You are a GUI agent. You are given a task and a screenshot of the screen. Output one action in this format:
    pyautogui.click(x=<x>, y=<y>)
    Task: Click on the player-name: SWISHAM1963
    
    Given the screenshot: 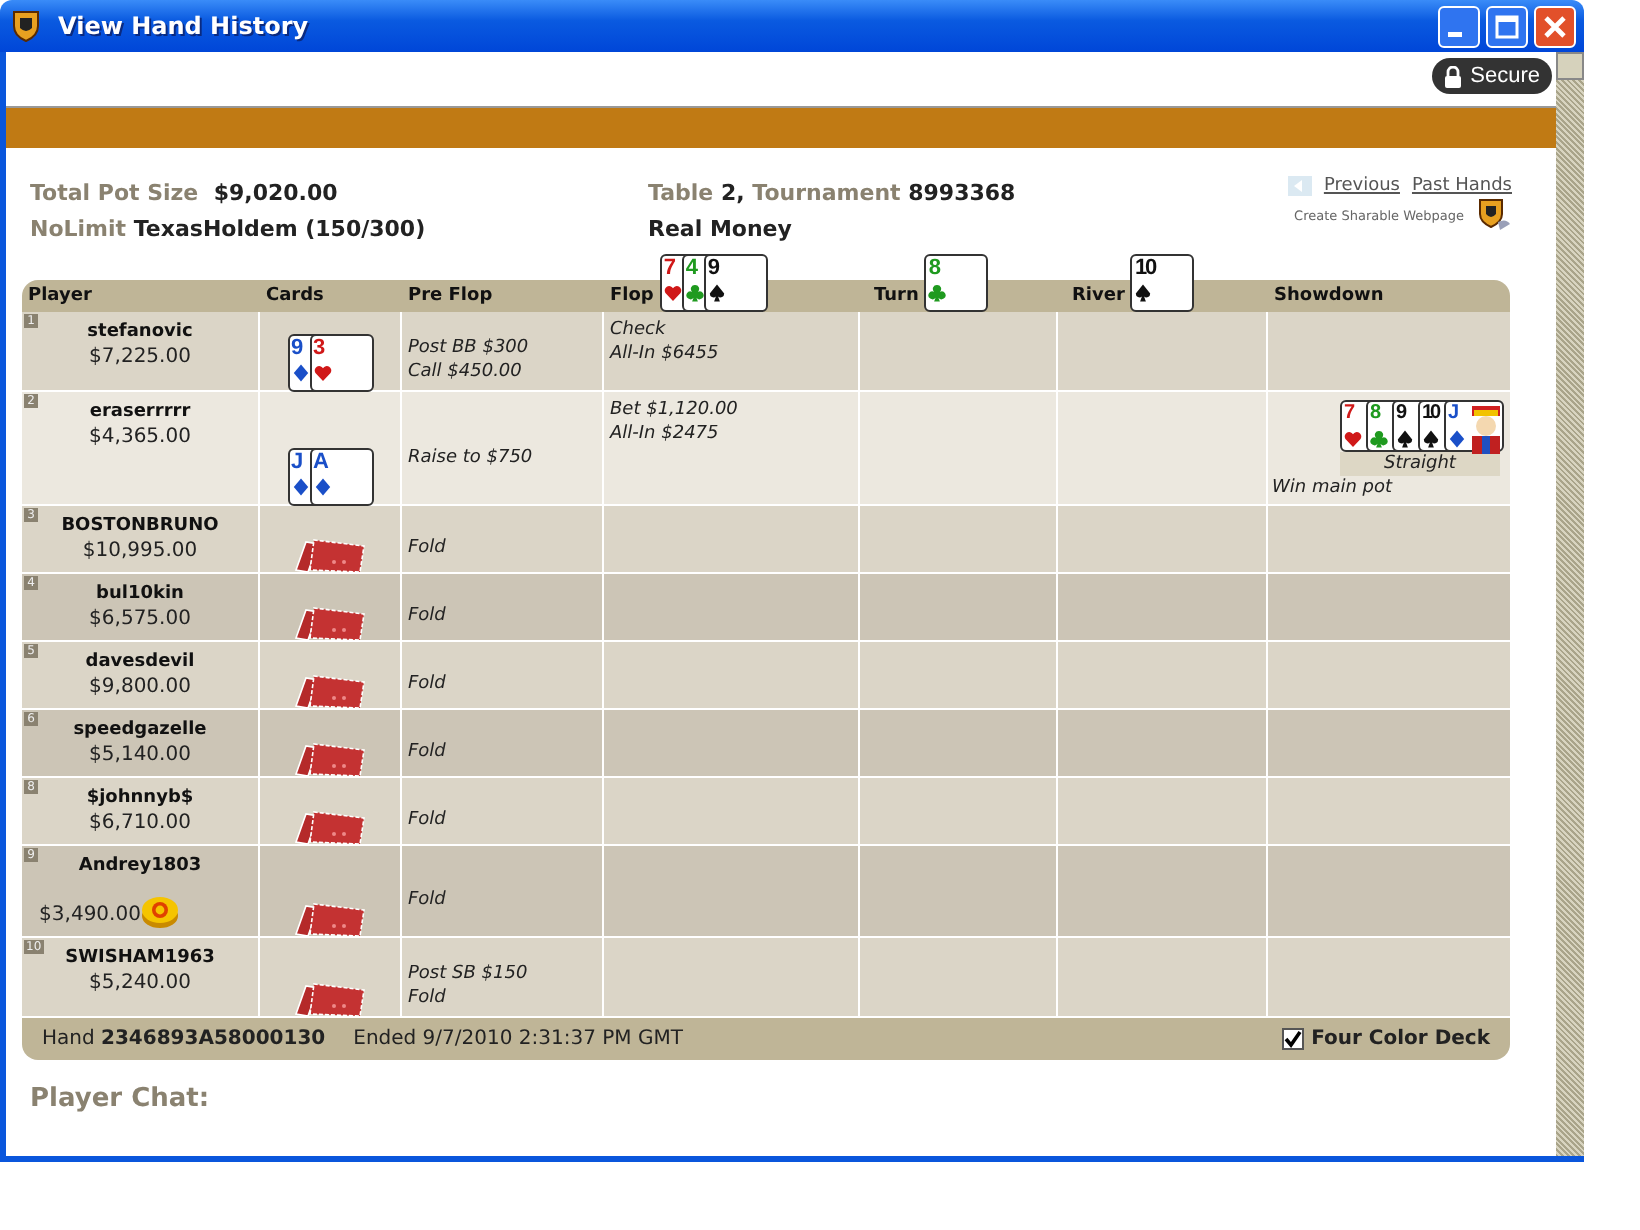 What is the action you would take?
    pyautogui.click(x=140, y=958)
    